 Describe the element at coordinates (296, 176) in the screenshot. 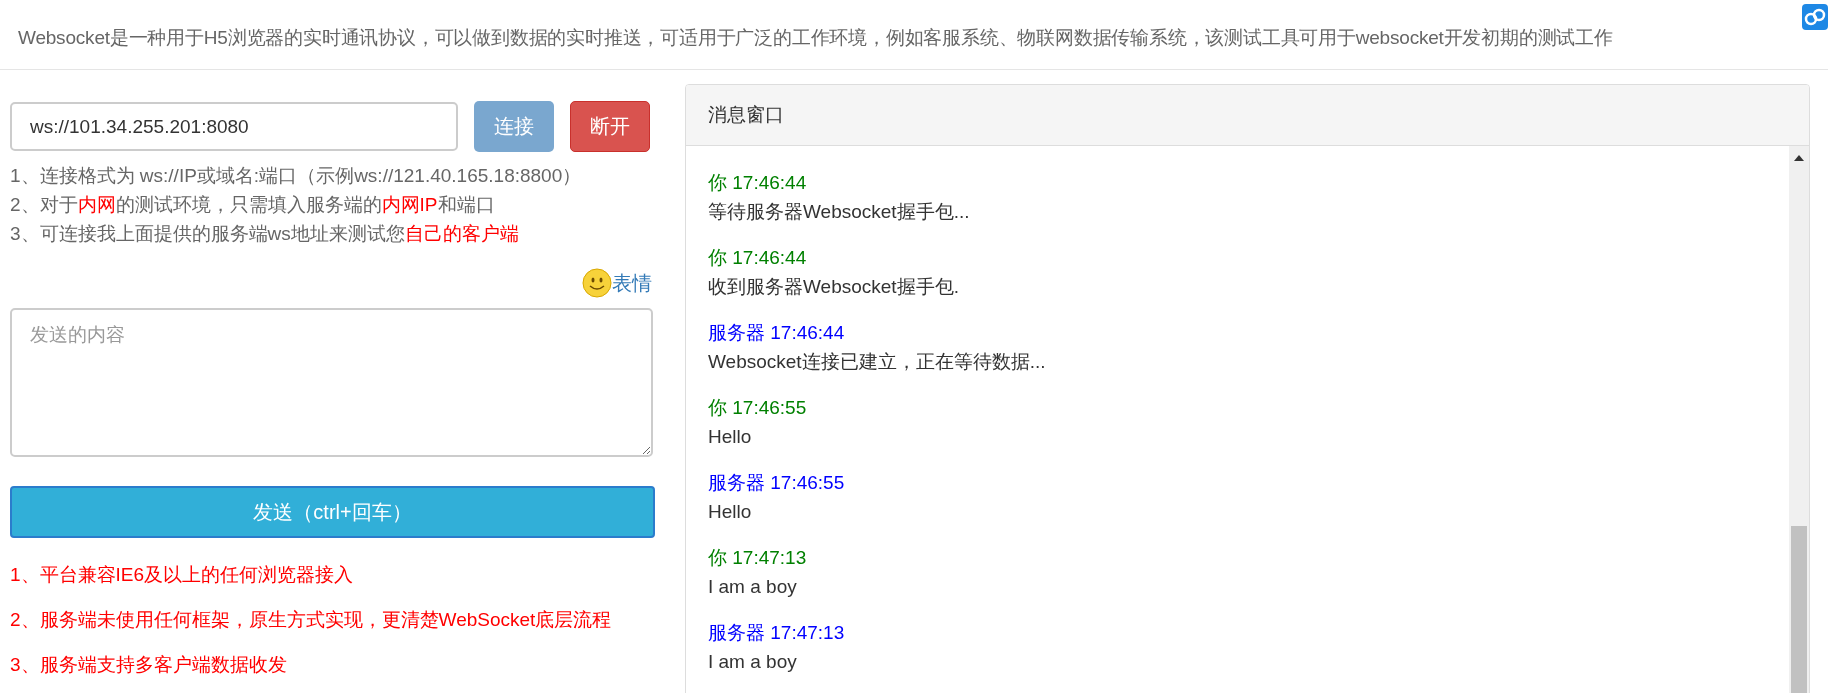

I see `tip-text: 1、连接格式为 ws://IP或域名:端口（示例ws://121.40.165.18:8800）` at that location.